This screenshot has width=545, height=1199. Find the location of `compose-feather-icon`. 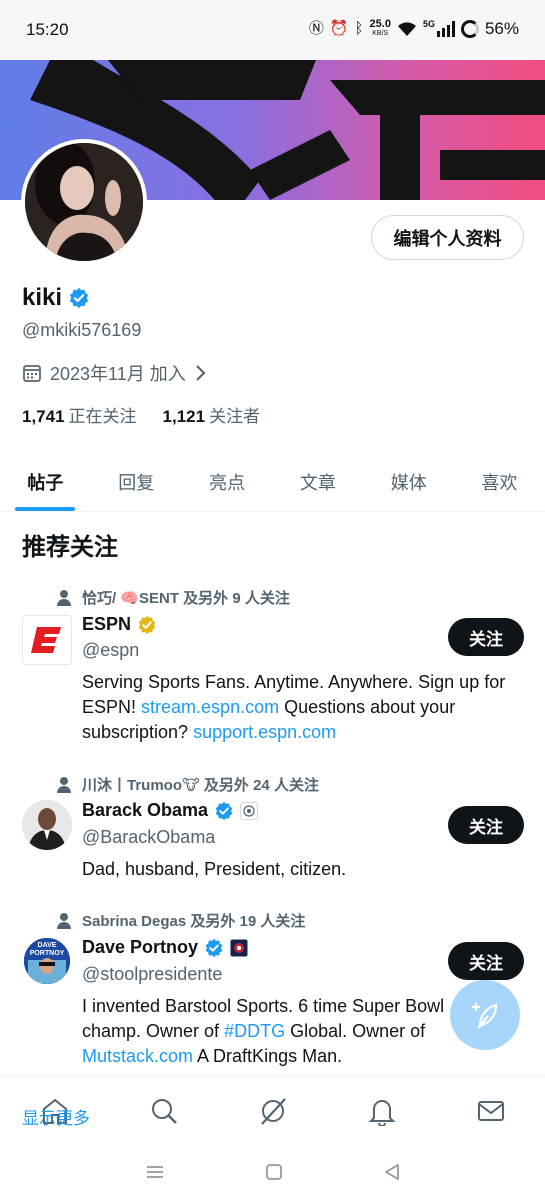

compose-feather-icon is located at coordinates (485, 1016).